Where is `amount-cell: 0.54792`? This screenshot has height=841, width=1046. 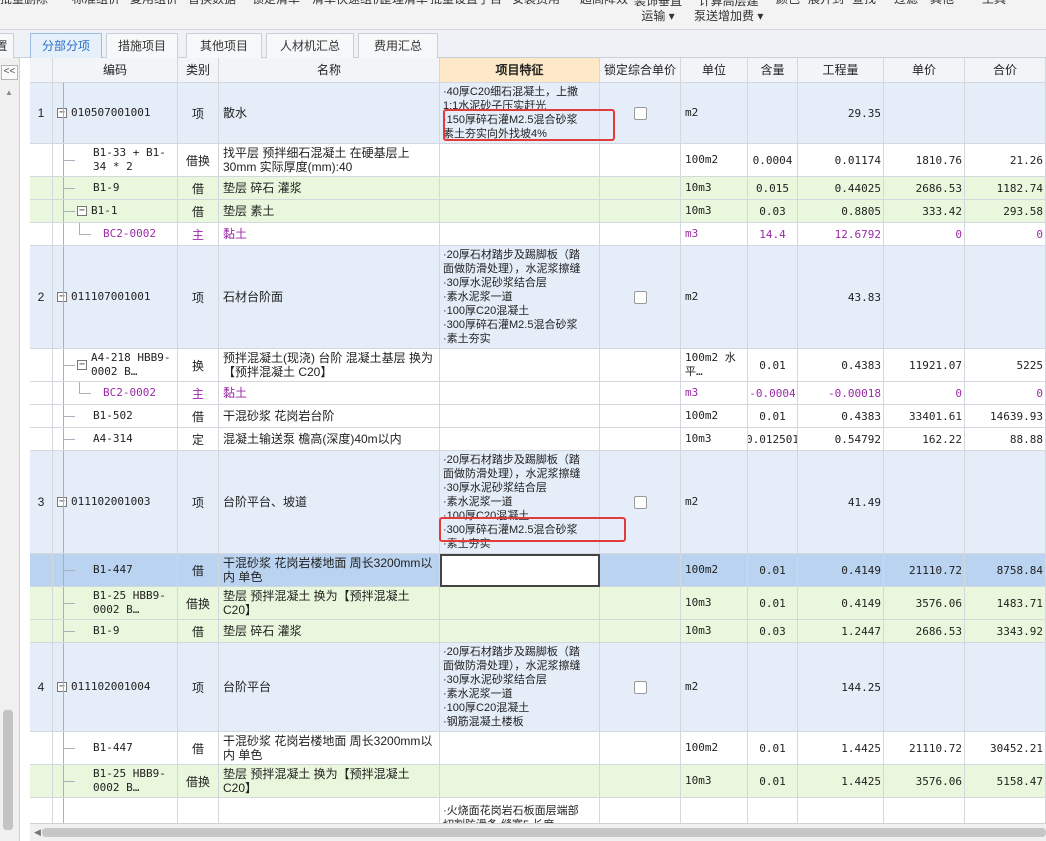
amount-cell: 0.54792 is located at coordinates (841, 439).